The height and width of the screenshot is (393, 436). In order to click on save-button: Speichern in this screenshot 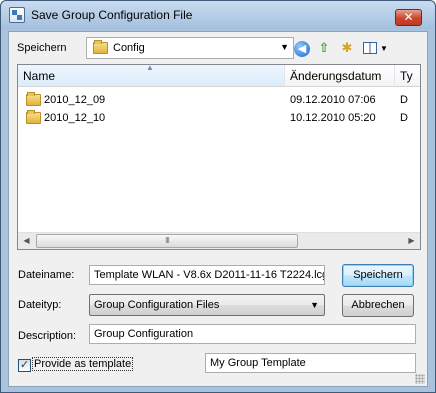, I will do `click(378, 275)`.